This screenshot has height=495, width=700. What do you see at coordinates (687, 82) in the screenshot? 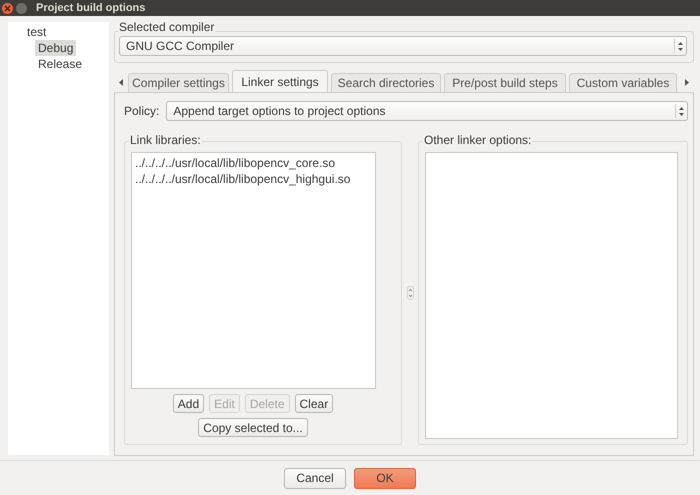
I see `scroll-right-icon` at bounding box center [687, 82].